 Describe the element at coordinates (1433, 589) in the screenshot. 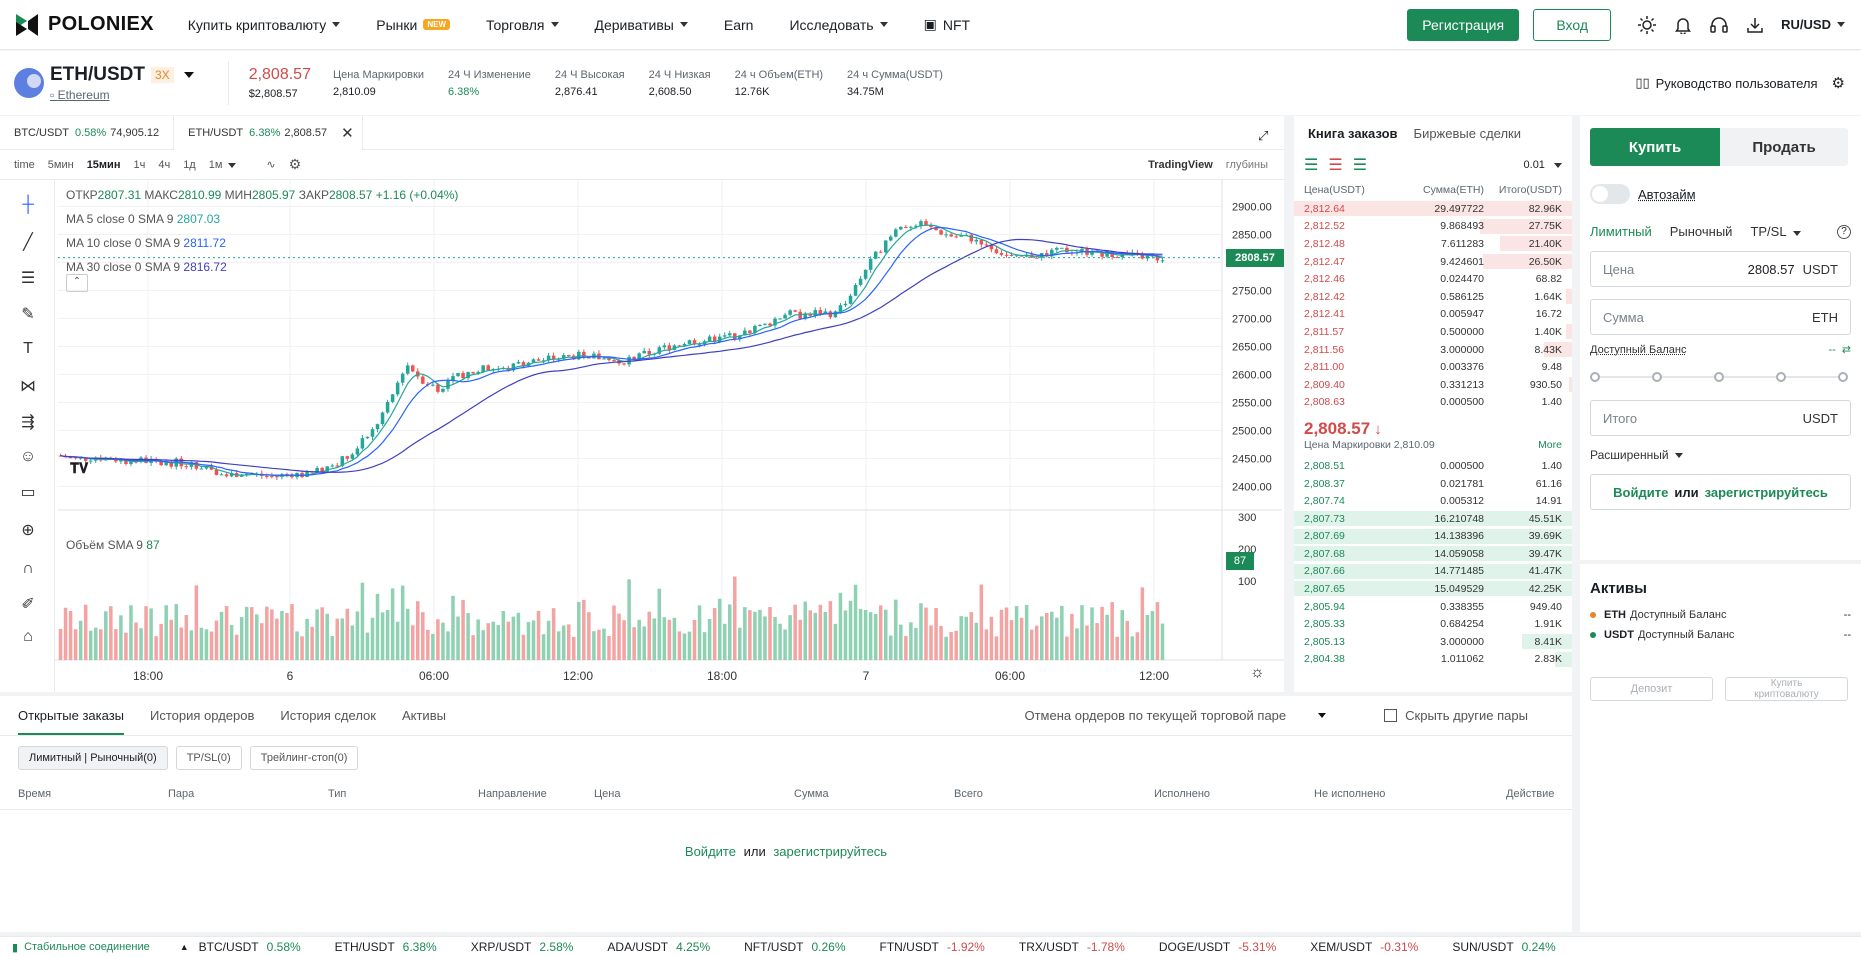

I see `bid-row: 2,807.65 15.049529 42.25K` at that location.